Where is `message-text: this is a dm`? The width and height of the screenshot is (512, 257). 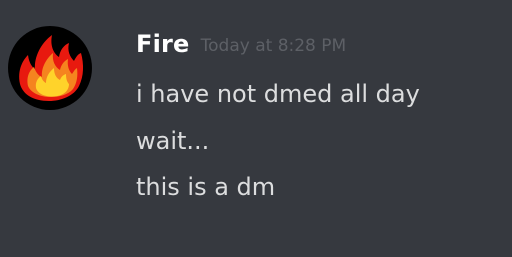 message-text: this is a dm is located at coordinates (206, 187).